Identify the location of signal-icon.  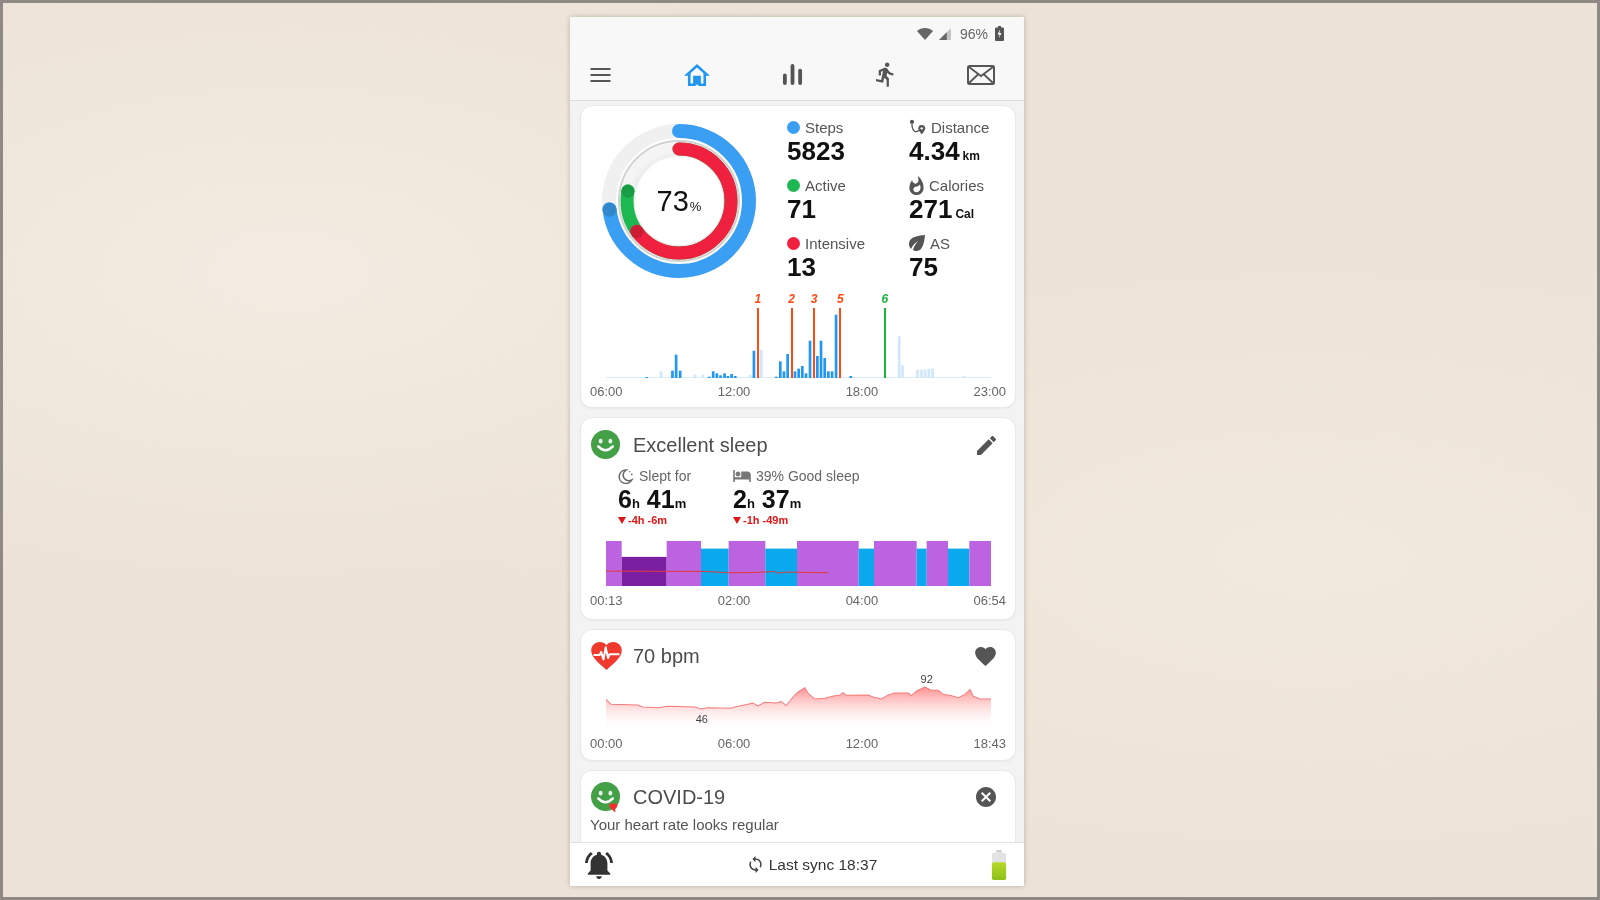
(944, 33).